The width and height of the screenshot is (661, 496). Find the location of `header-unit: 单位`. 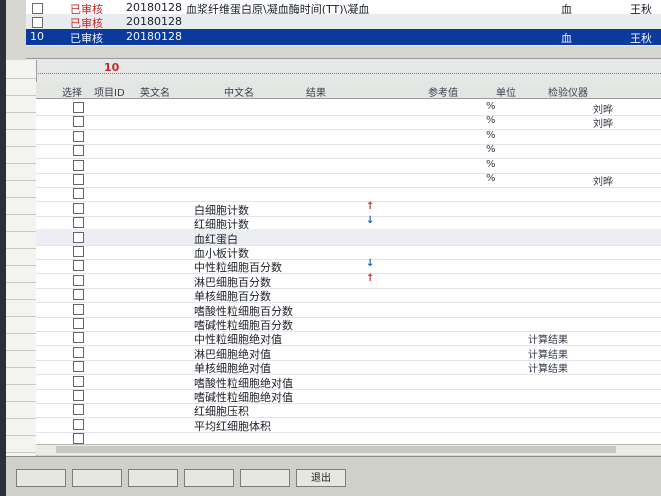

header-unit: 单位 is located at coordinates (506, 91).